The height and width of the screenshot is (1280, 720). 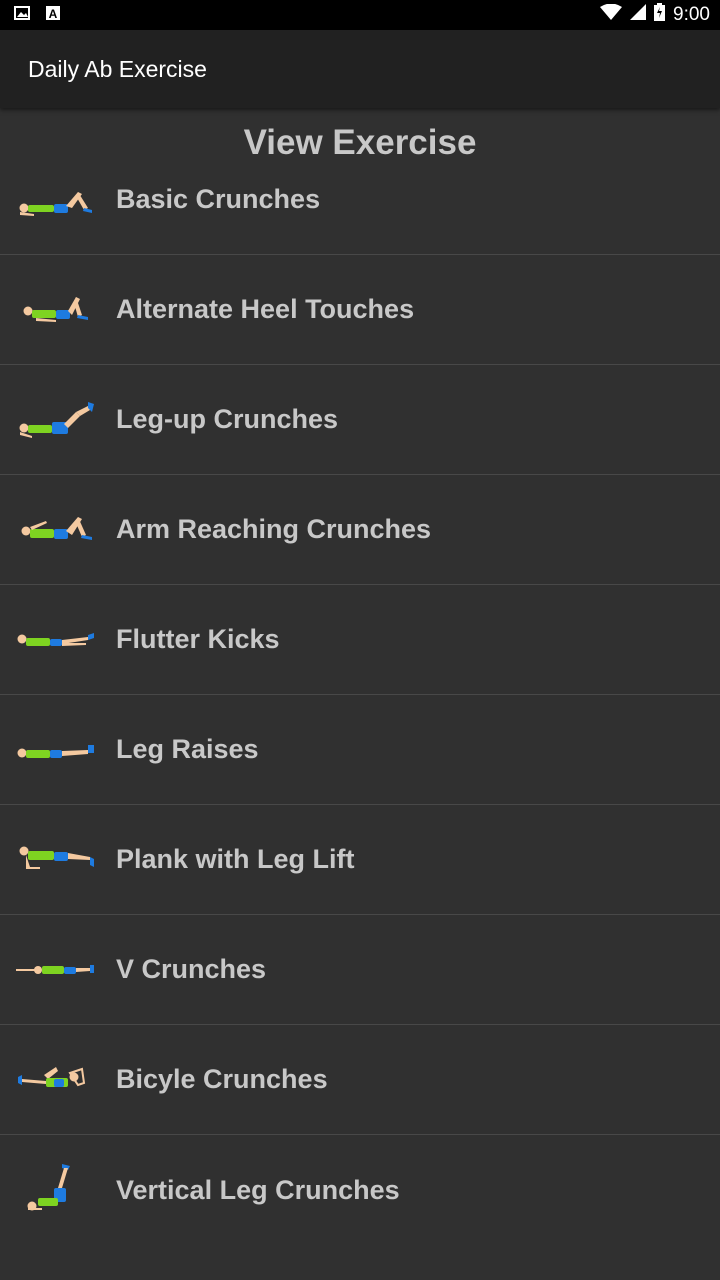 What do you see at coordinates (56, 530) in the screenshot?
I see `arm-reaching-crunches-icon` at bounding box center [56, 530].